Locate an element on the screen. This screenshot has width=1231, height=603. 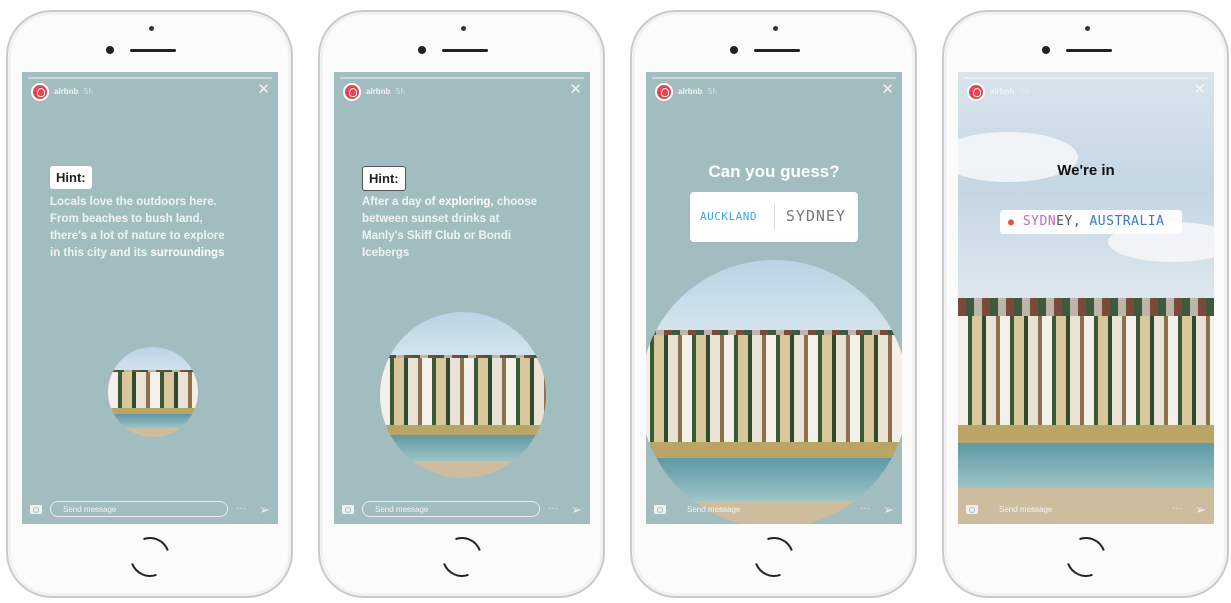
poll-sticker: AUCKLAND SYDNEY is located at coordinates (774, 217).